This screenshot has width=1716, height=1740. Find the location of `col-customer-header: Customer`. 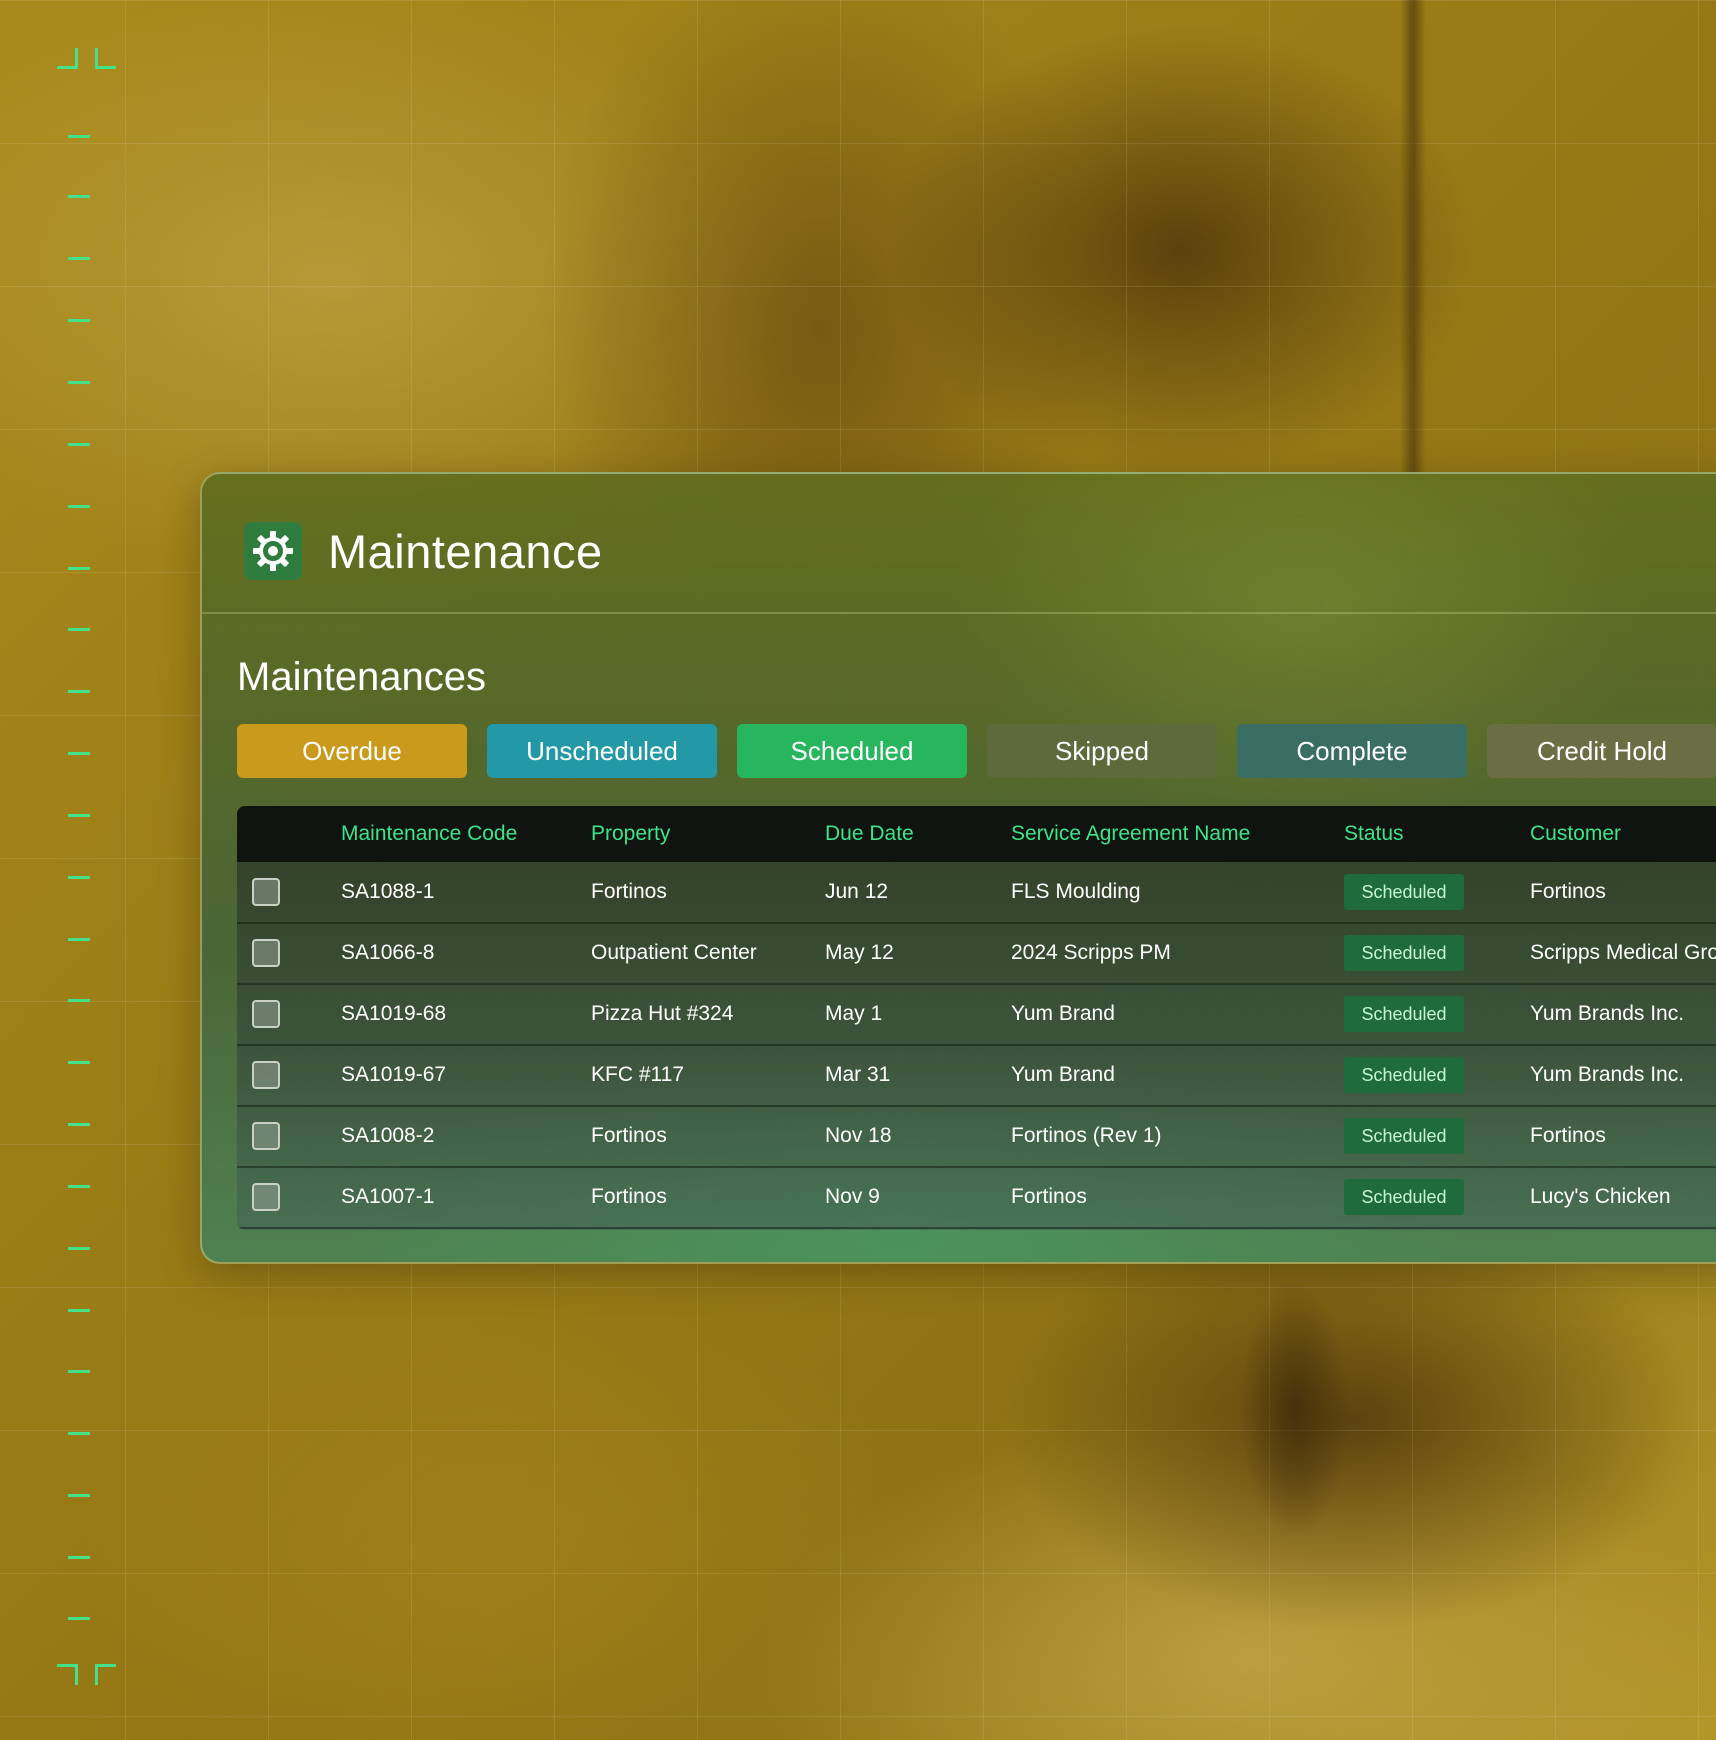

col-customer-header: Customer is located at coordinates (1575, 834).